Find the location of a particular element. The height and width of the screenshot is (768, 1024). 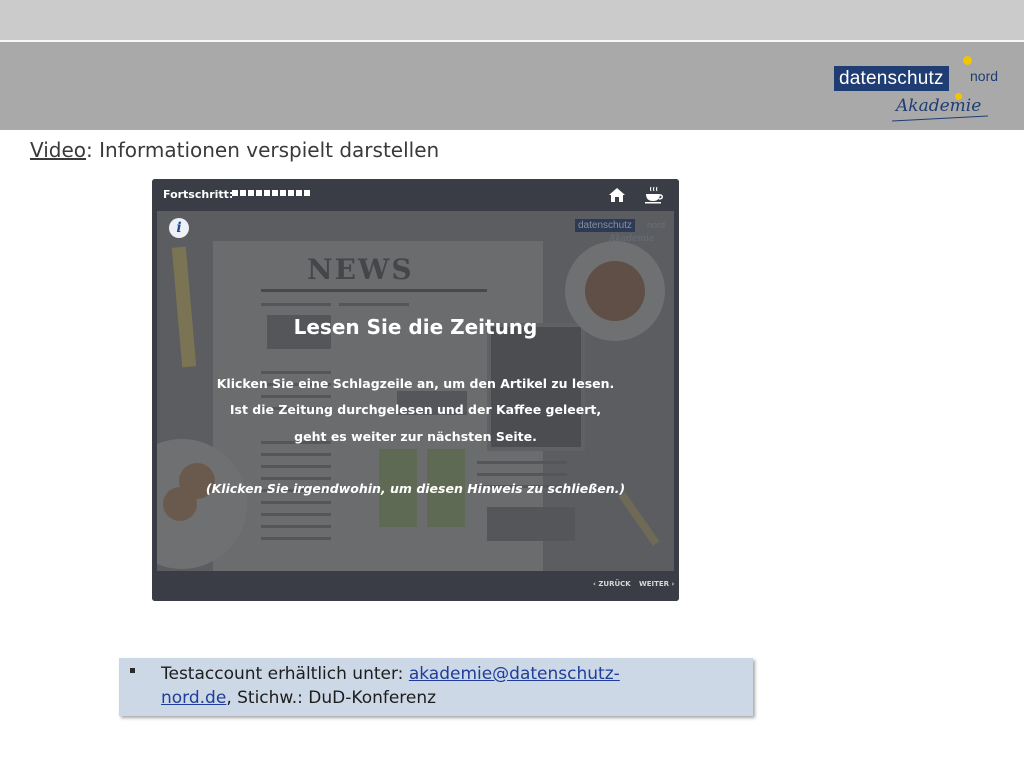

slide-title-rest: : Informationen verspielt darstellen is located at coordinates (263, 150).